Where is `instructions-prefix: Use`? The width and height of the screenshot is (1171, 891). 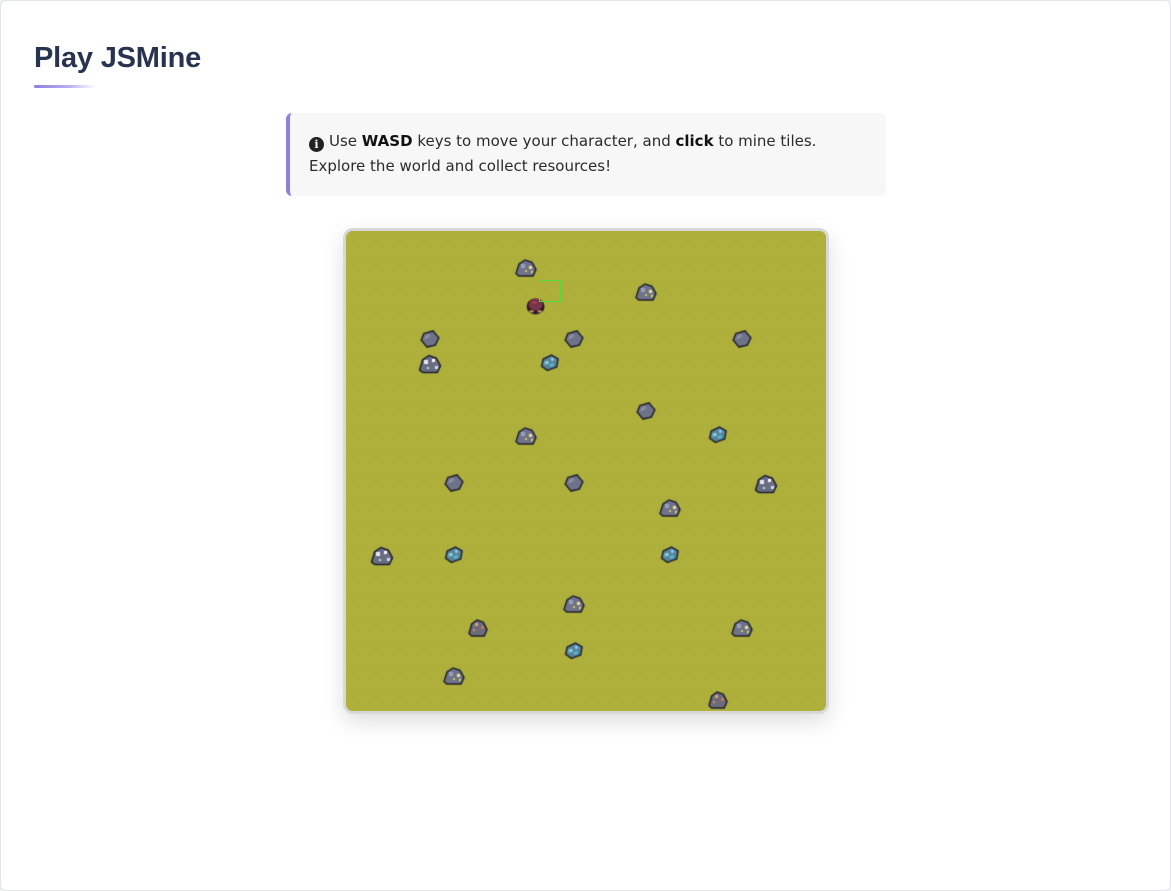
instructions-prefix: Use is located at coordinates (345, 141).